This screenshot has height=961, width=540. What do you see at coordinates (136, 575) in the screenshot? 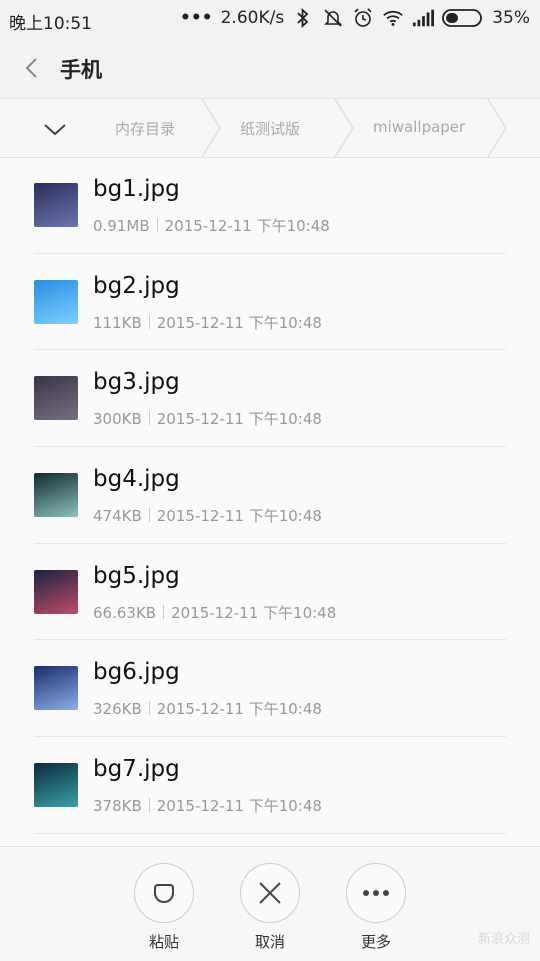
I see `file-name: bg5.jpg` at bounding box center [136, 575].